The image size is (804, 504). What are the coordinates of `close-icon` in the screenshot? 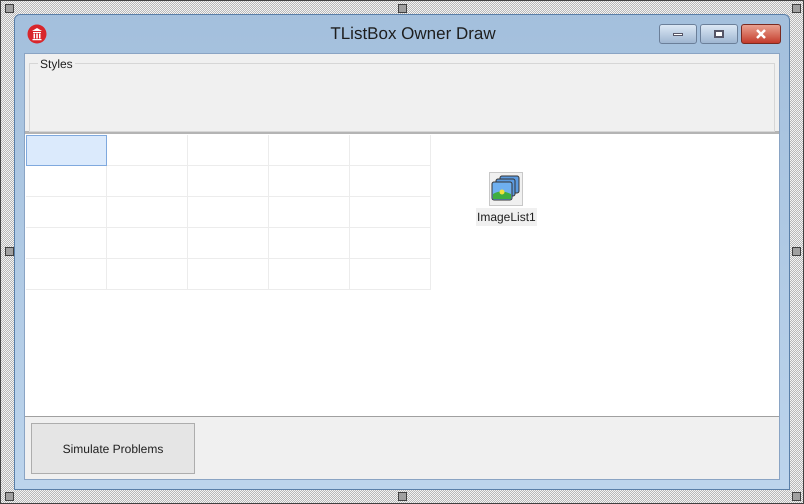 It's located at (761, 34).